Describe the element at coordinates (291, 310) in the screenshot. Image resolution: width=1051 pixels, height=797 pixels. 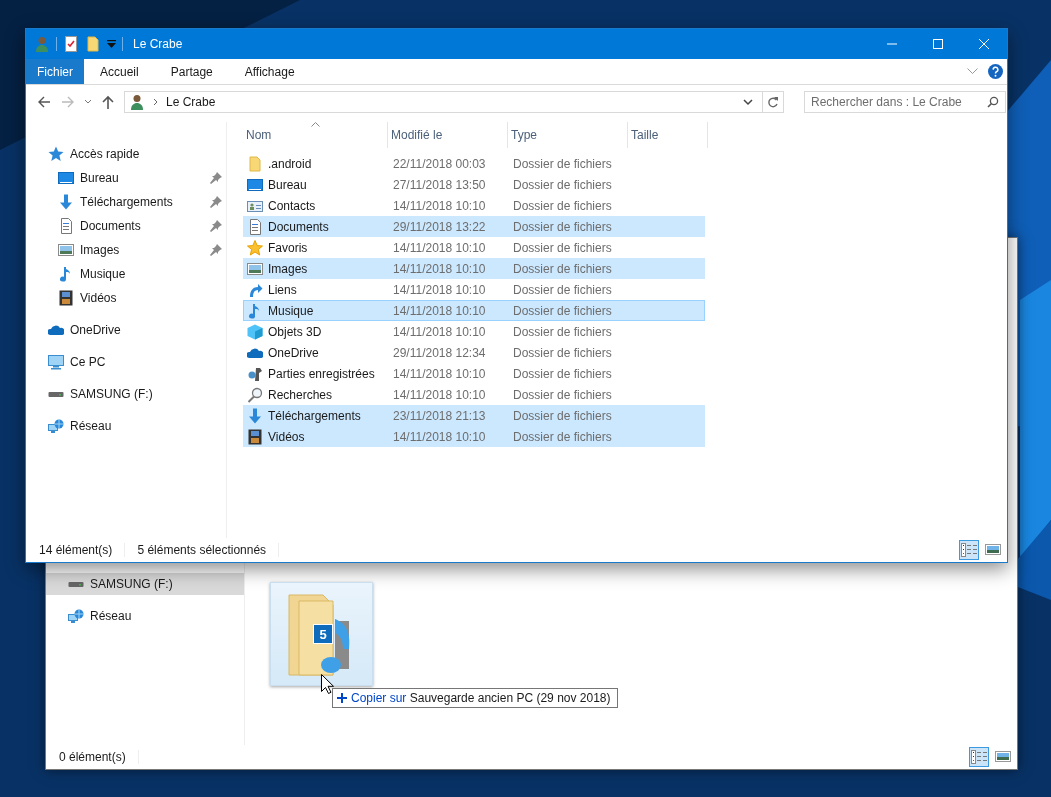
I see `file-name: Musique` at that location.